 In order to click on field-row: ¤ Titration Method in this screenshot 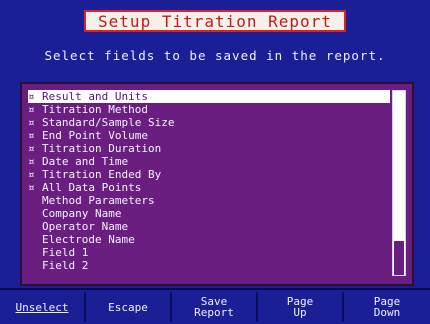, I will do `click(209, 109)`.